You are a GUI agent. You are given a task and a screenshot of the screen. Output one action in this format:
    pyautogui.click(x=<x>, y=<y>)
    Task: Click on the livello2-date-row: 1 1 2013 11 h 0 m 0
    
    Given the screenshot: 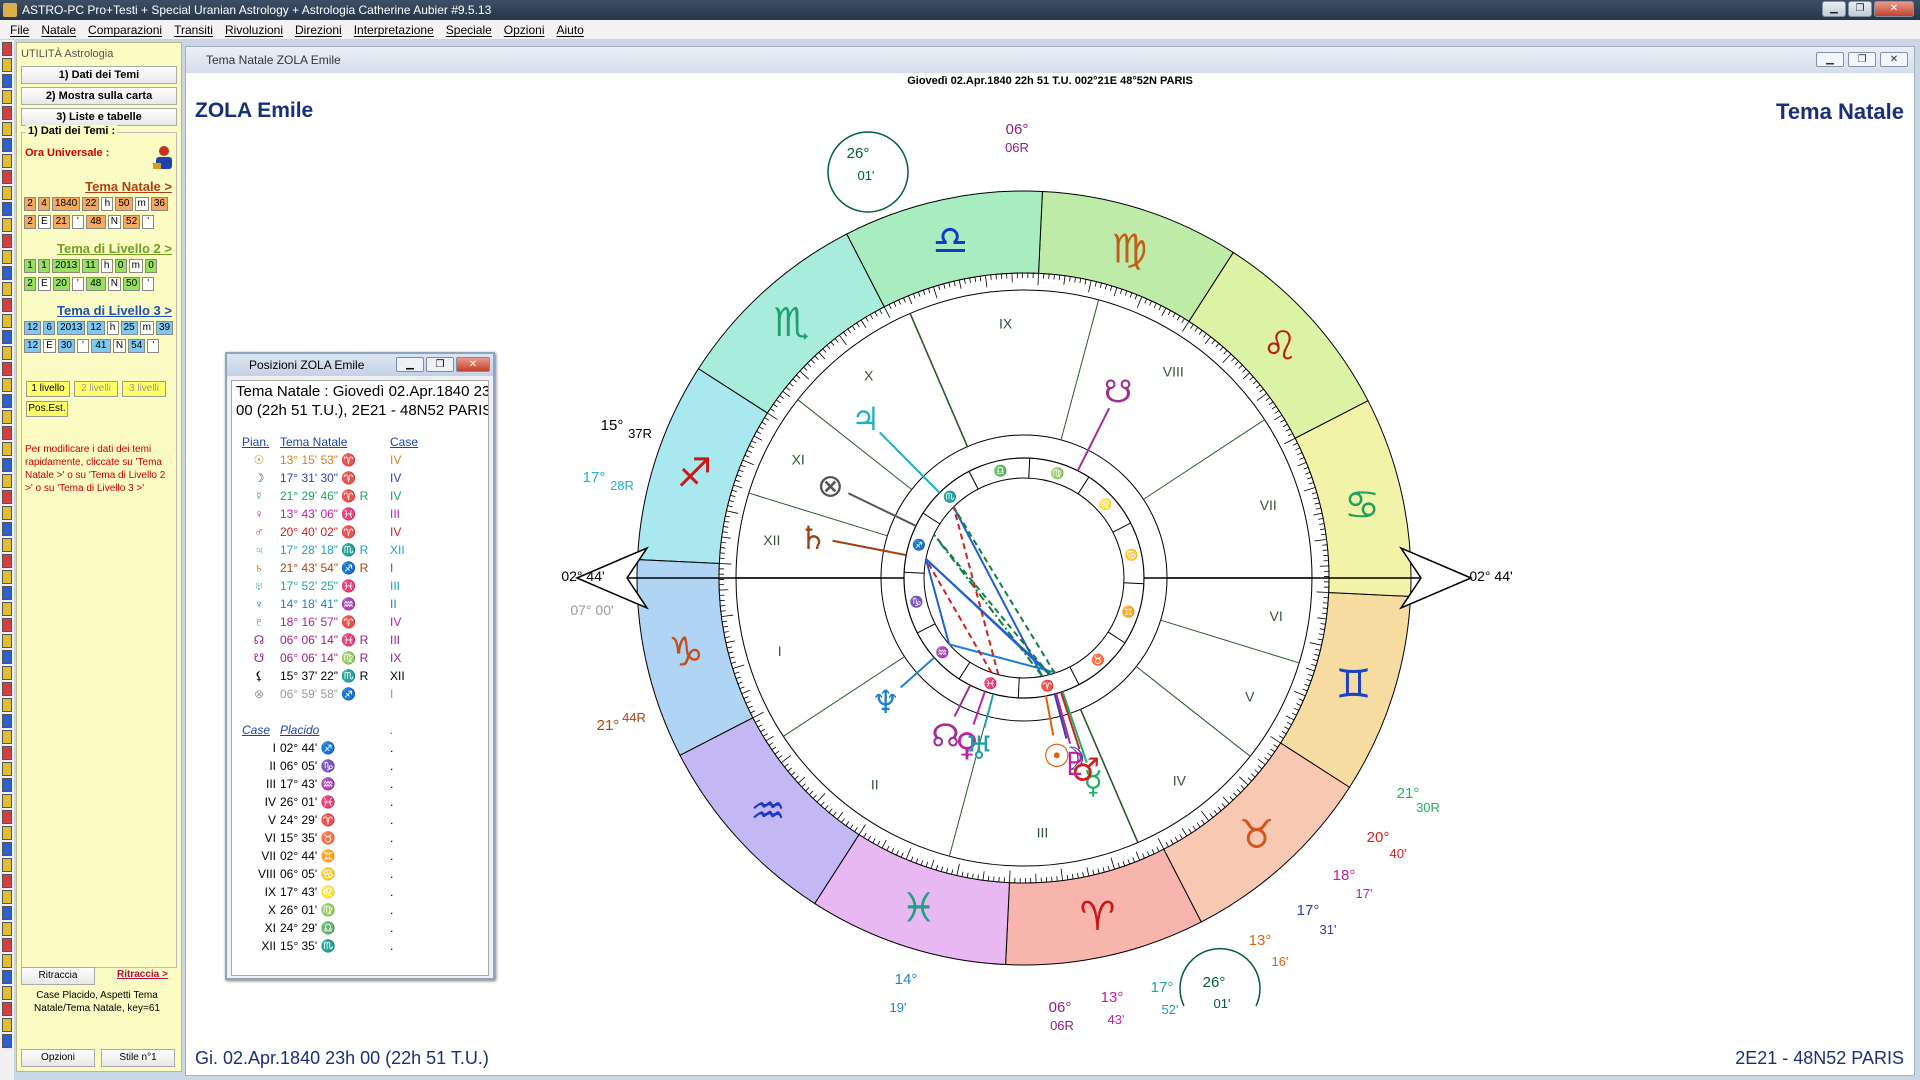 What is the action you would take?
    pyautogui.click(x=90, y=266)
    